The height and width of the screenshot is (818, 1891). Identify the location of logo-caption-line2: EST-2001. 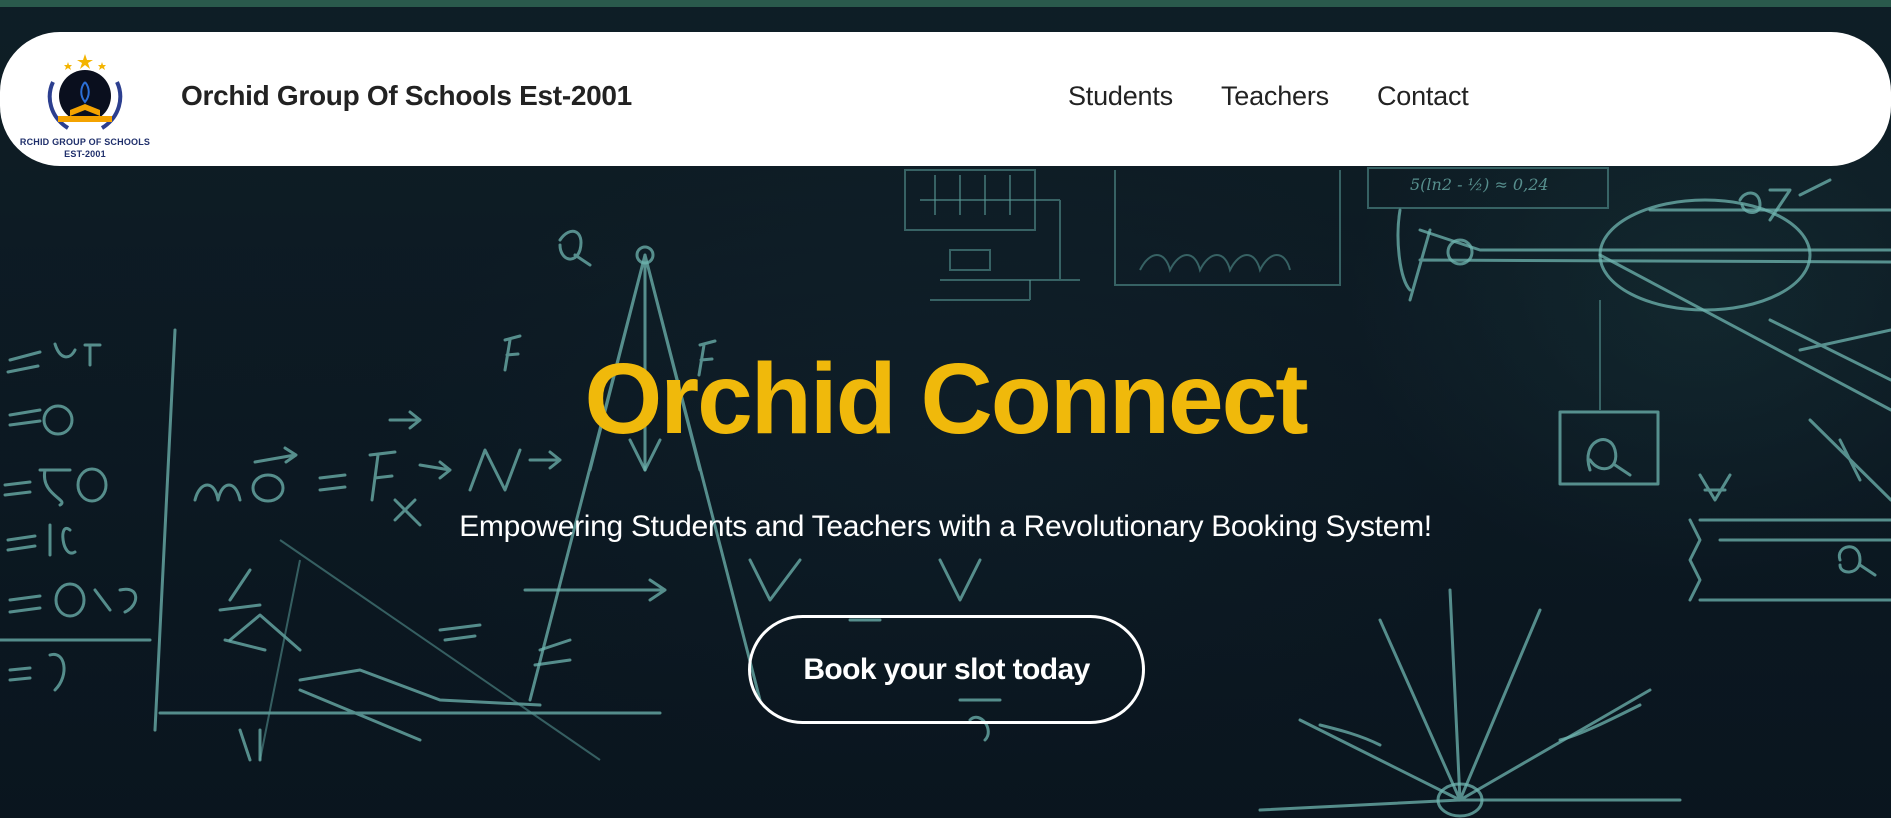
(85, 154).